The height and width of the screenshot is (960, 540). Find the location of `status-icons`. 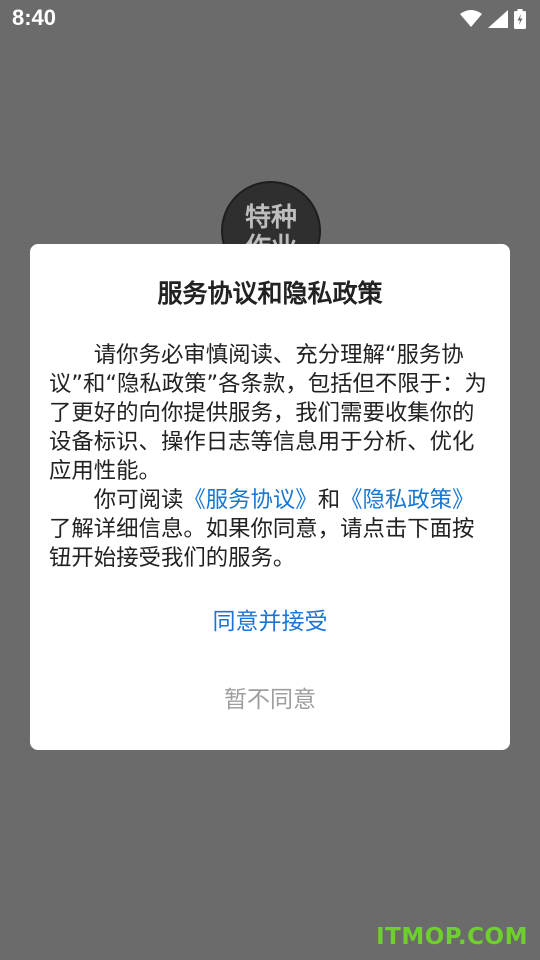

status-icons is located at coordinates (493, 19).